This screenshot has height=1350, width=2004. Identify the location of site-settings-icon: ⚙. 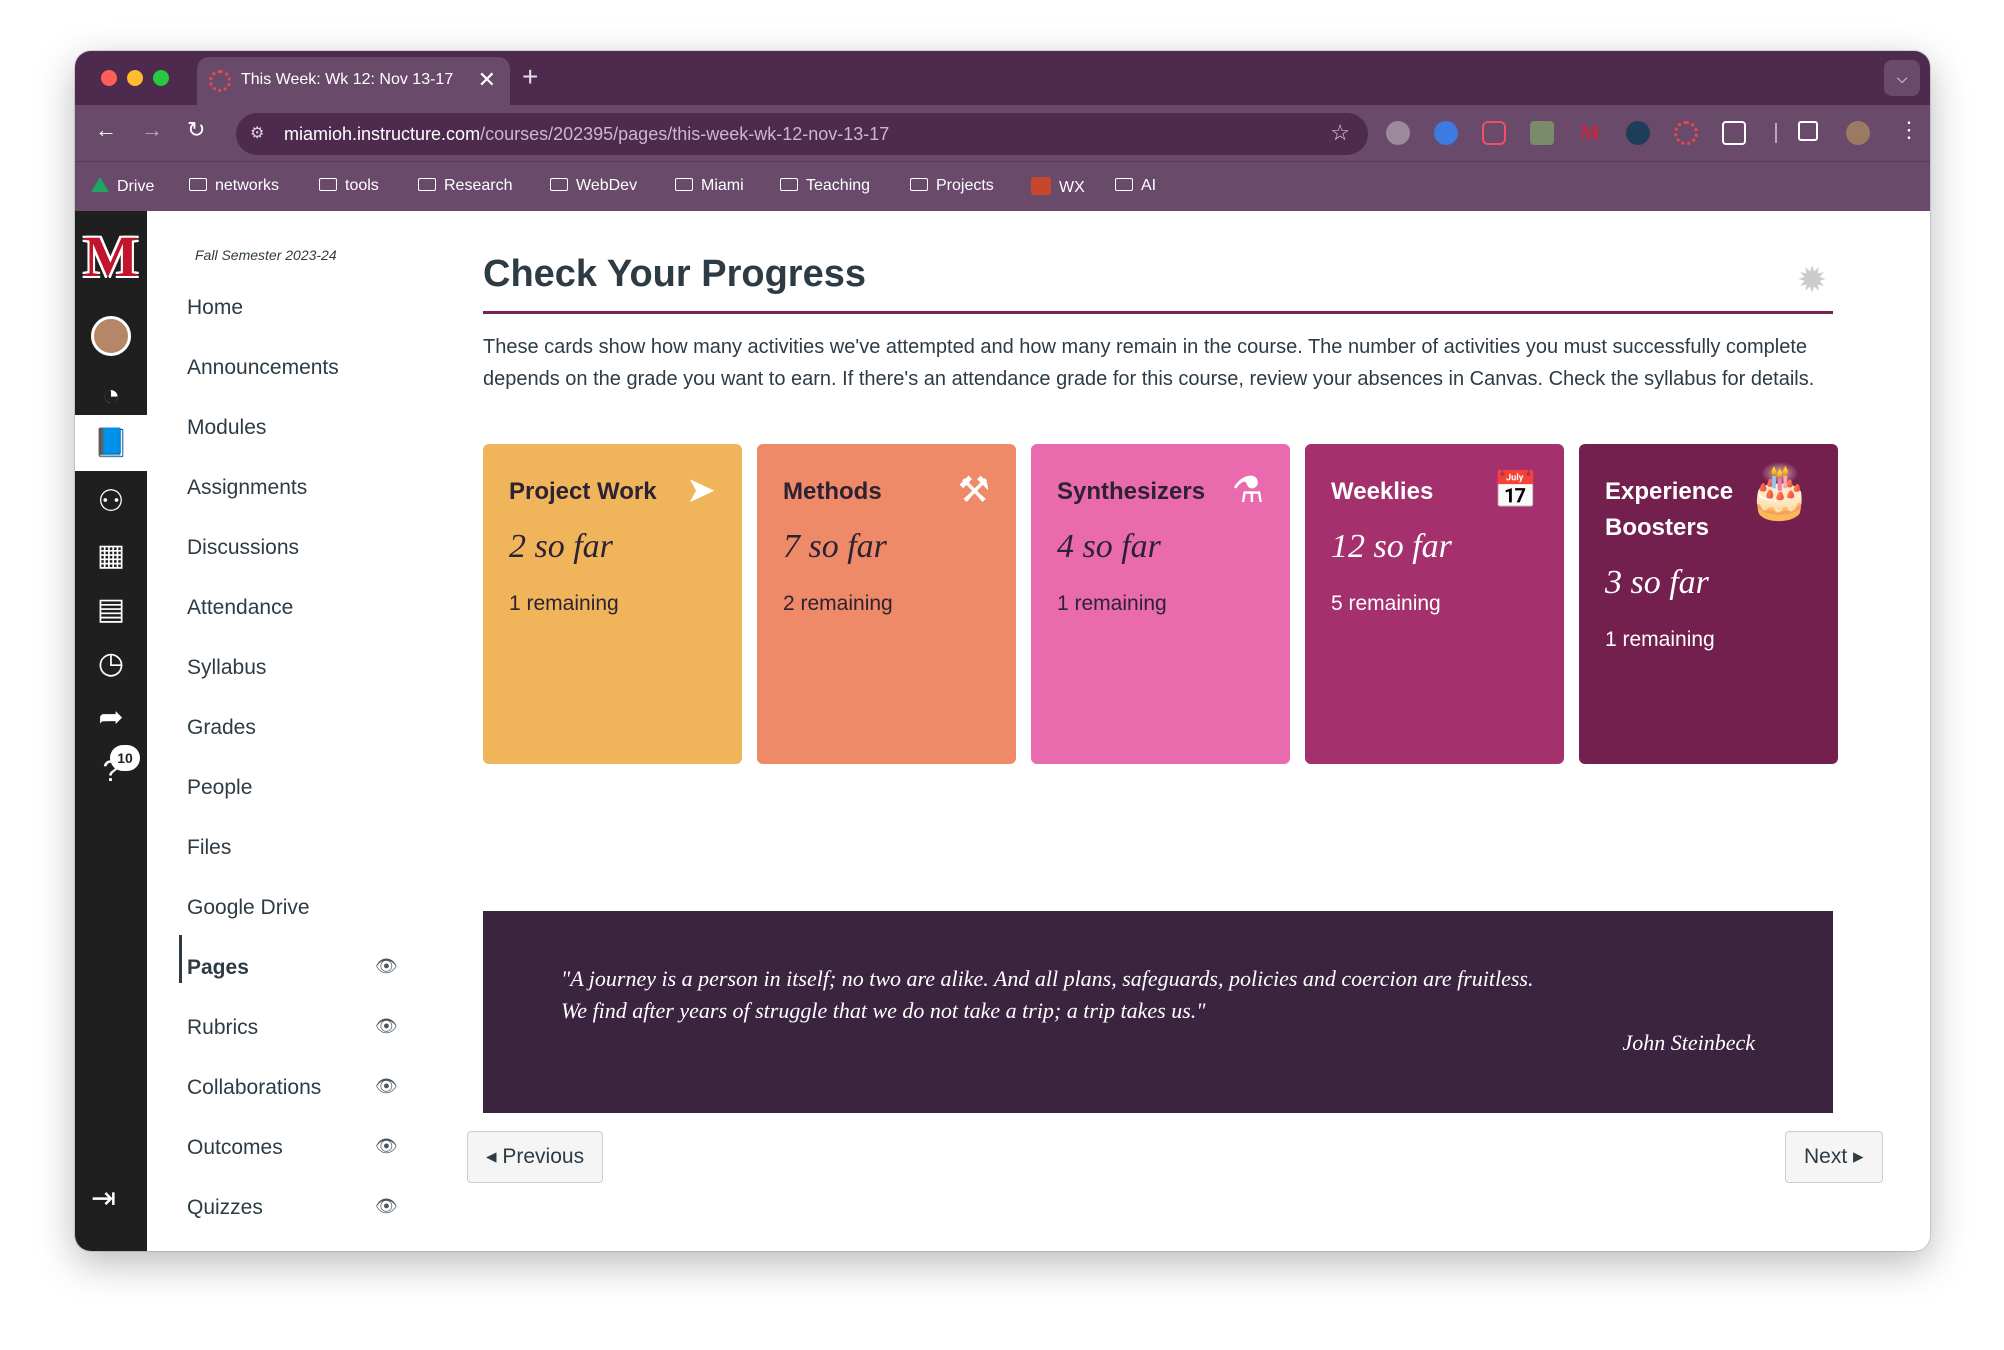
(257, 133).